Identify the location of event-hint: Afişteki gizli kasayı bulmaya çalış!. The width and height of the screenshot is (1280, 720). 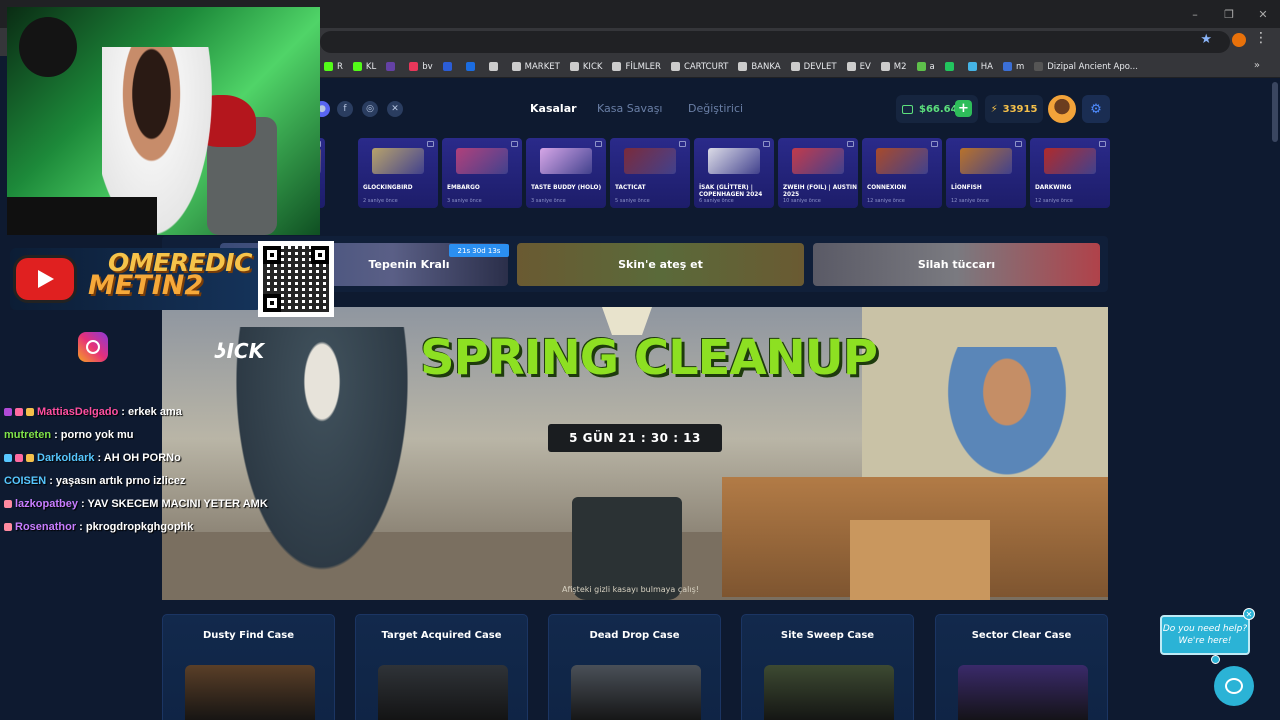
(630, 589).